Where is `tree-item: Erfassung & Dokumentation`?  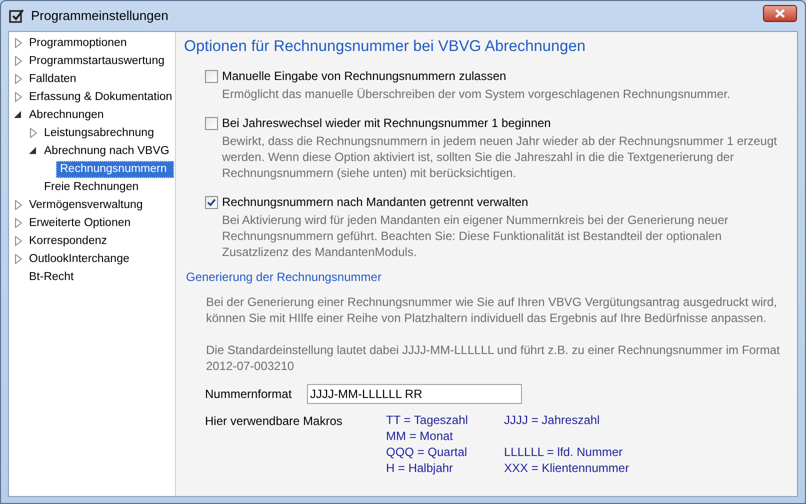
tree-item: Erfassung & Dokumentation is located at coordinates (101, 97).